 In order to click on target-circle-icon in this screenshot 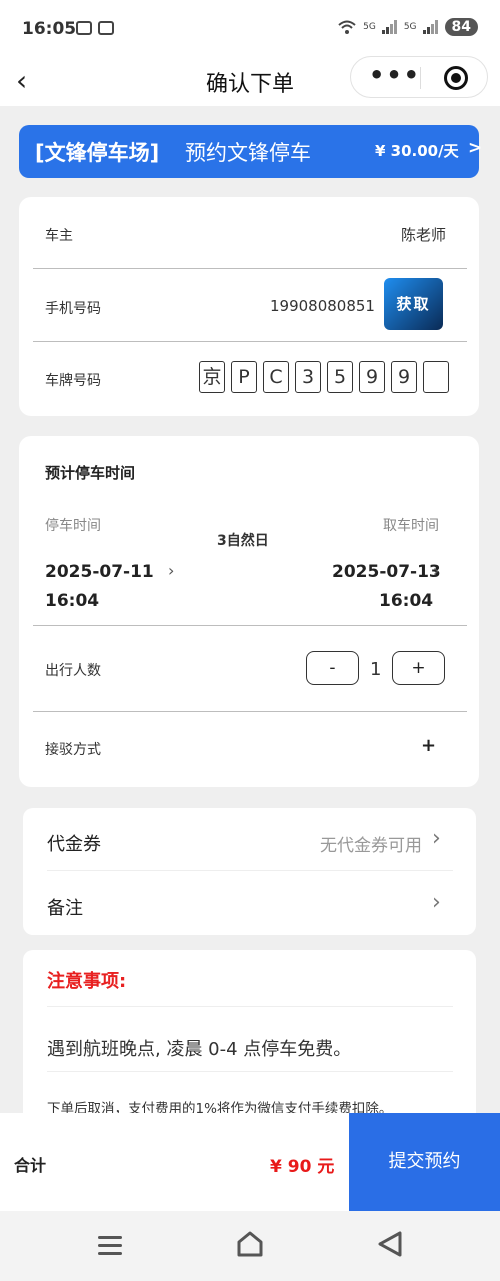, I will do `click(456, 78)`.